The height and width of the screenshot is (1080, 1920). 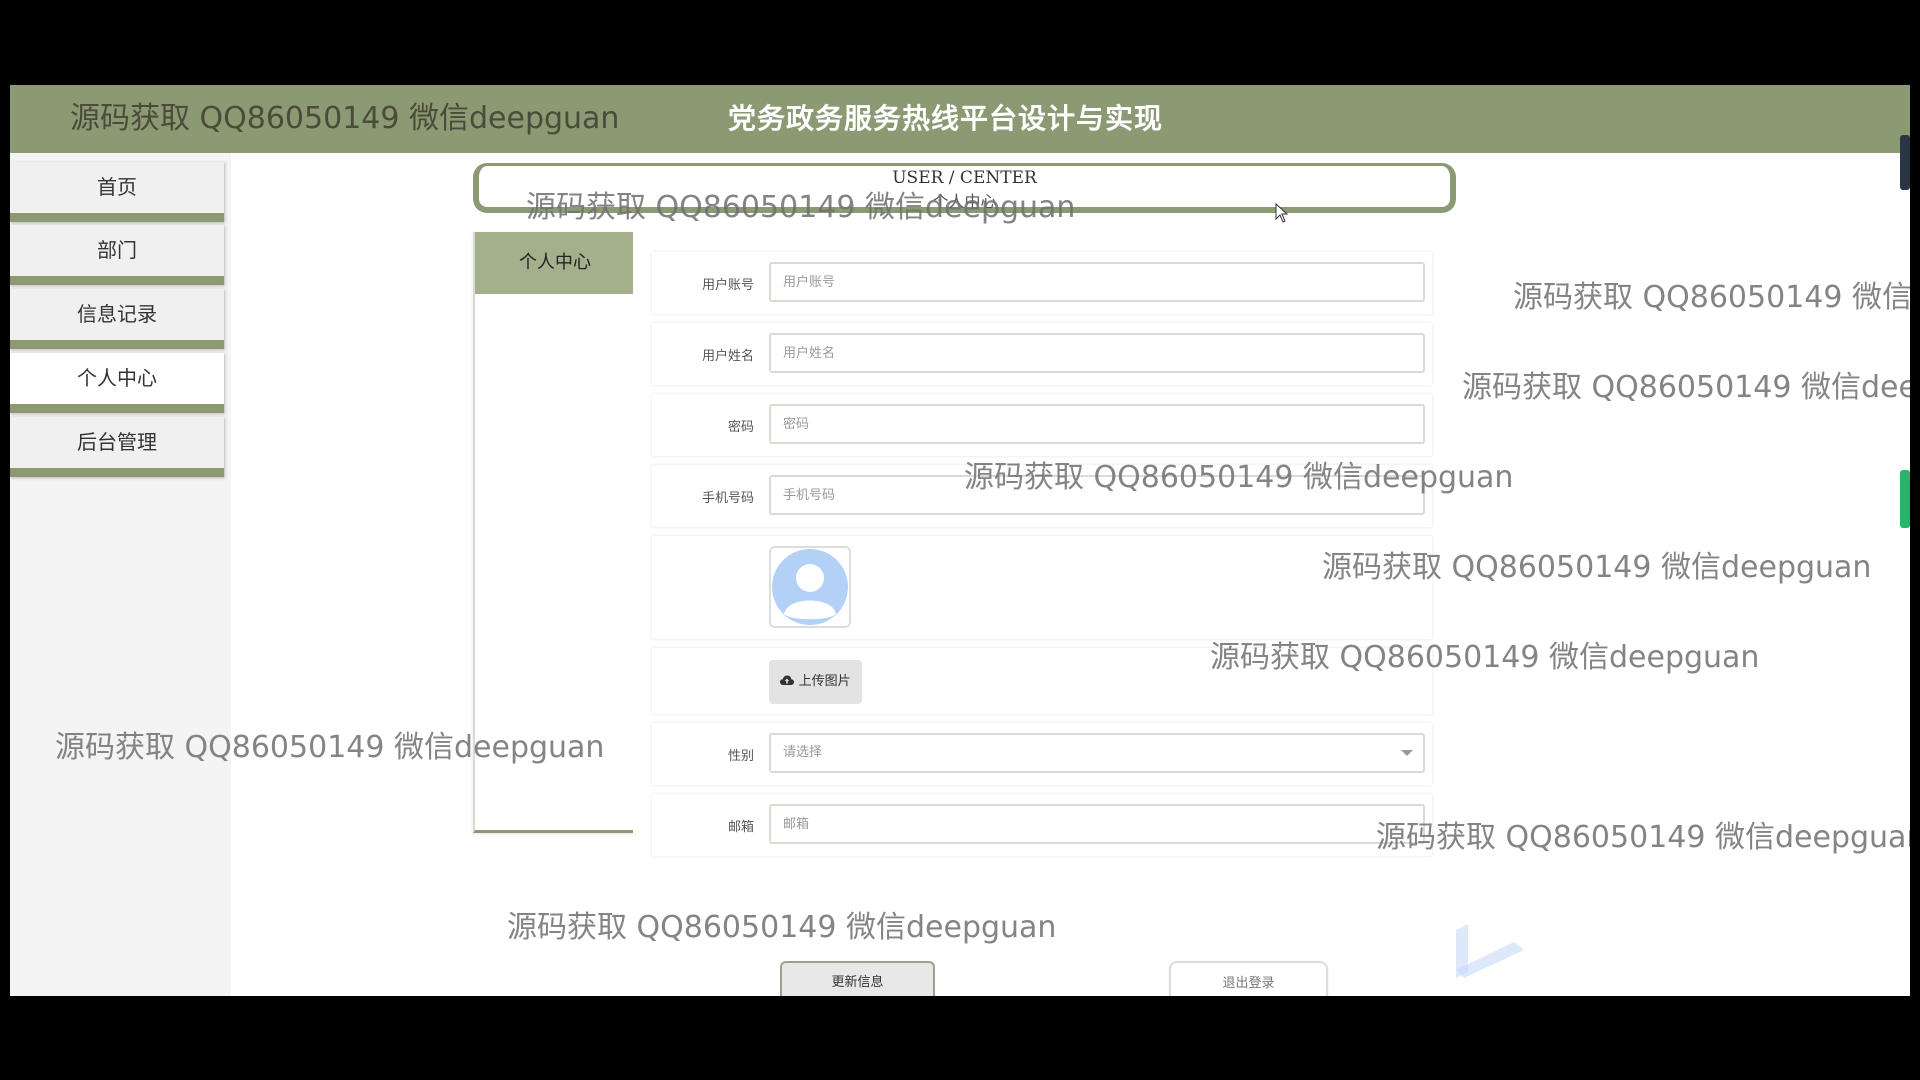 I want to click on form-row-gender: 性别 请选择, so click(x=1042, y=754).